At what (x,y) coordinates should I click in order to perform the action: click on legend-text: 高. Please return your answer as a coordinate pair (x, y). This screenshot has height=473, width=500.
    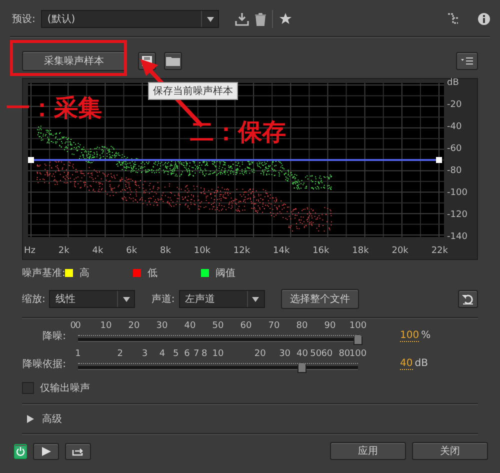
    Looking at the image, I should click on (84, 273).